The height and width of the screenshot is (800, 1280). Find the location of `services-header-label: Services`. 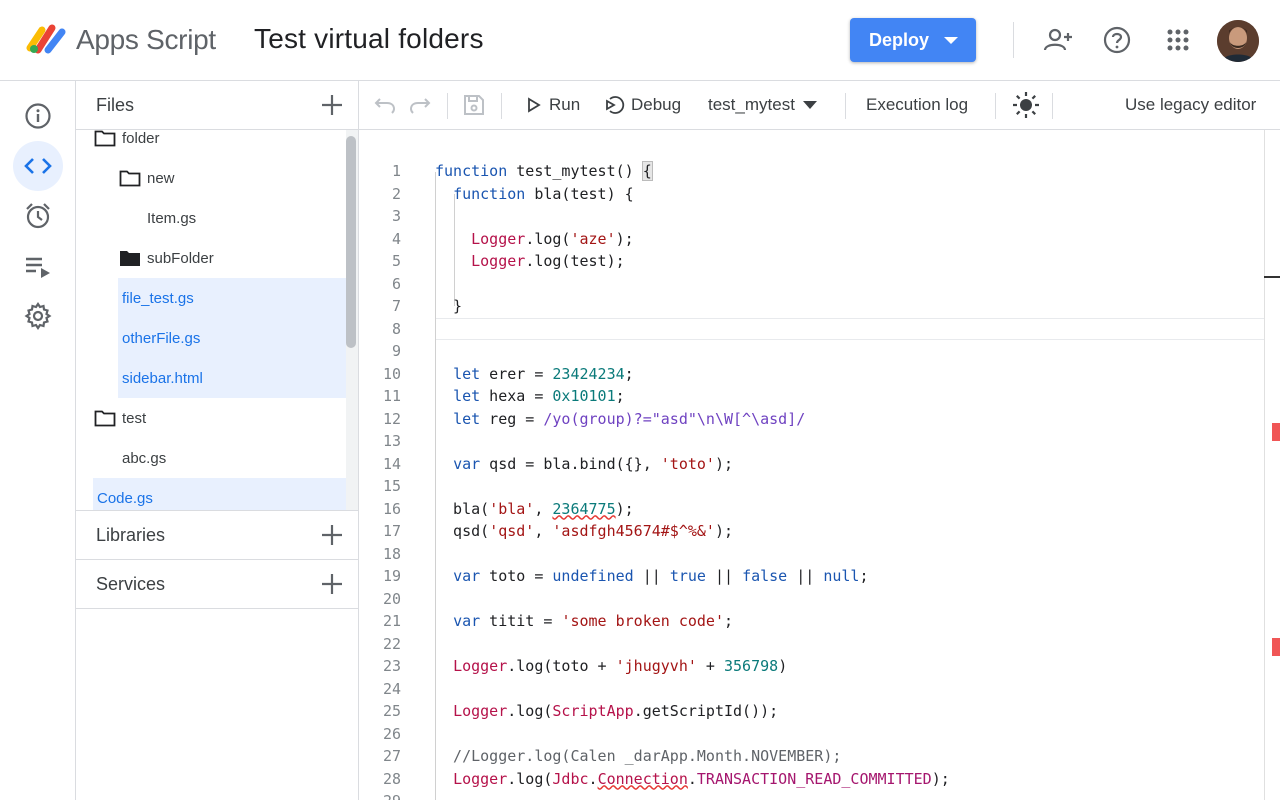

services-header-label: Services is located at coordinates (130, 584).